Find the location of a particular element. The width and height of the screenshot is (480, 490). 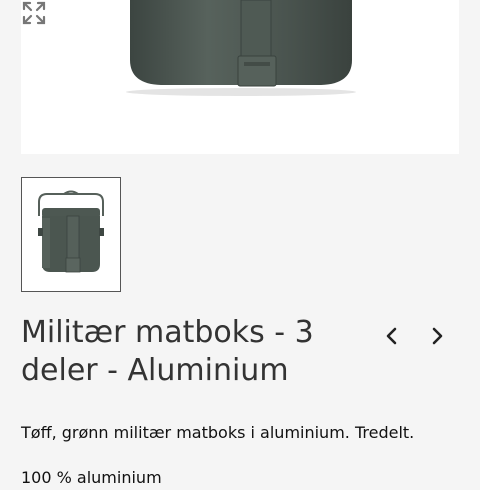

chevron-right-icon is located at coordinates (437, 336).